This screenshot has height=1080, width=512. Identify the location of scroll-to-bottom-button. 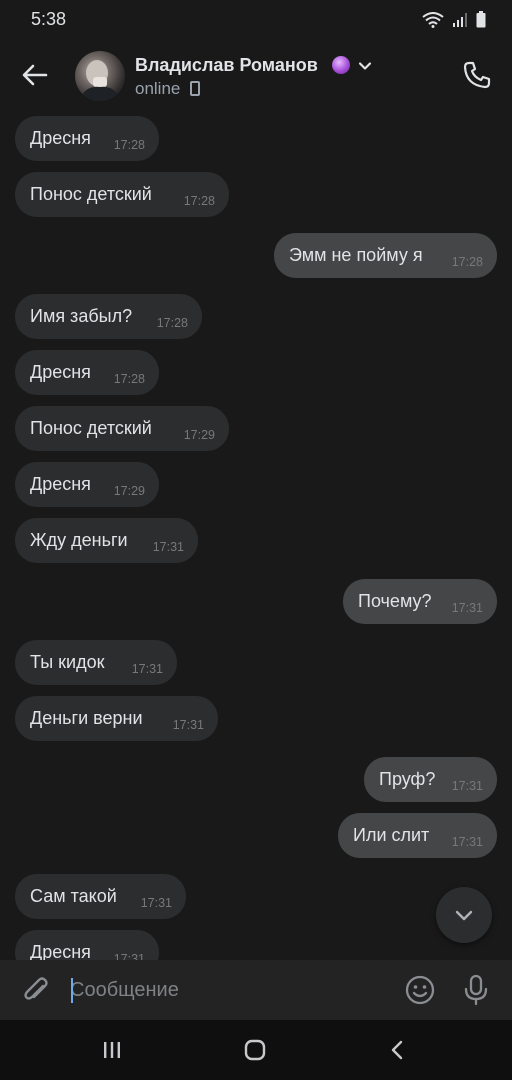
(464, 915).